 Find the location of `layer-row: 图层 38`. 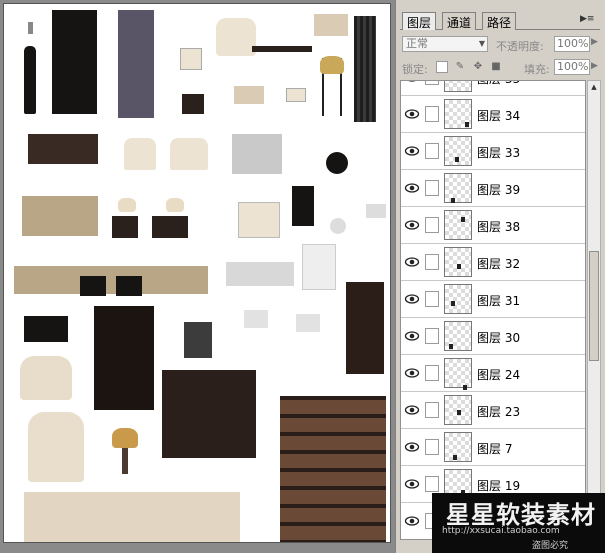

layer-row: 图层 38 is located at coordinates (493, 225).